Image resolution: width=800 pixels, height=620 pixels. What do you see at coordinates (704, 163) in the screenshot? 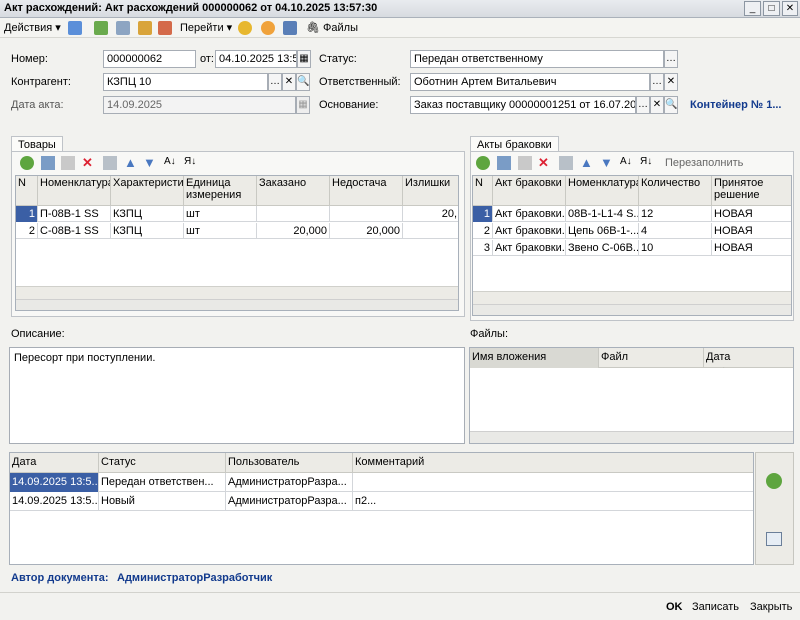
I see `refill-button: Перезаполнить` at bounding box center [704, 163].